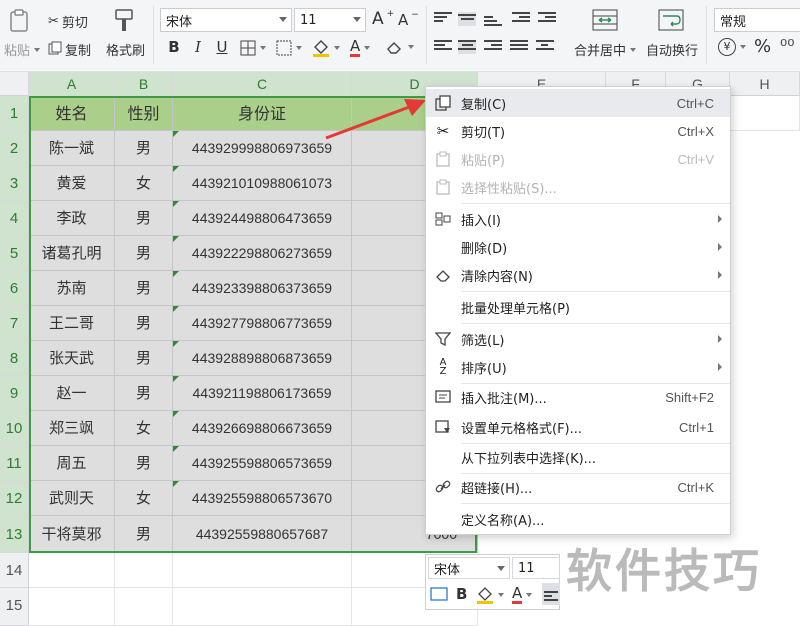 The image size is (800, 626). What do you see at coordinates (72, 358) in the screenshot?
I see `cell-name: 张天武` at bounding box center [72, 358].